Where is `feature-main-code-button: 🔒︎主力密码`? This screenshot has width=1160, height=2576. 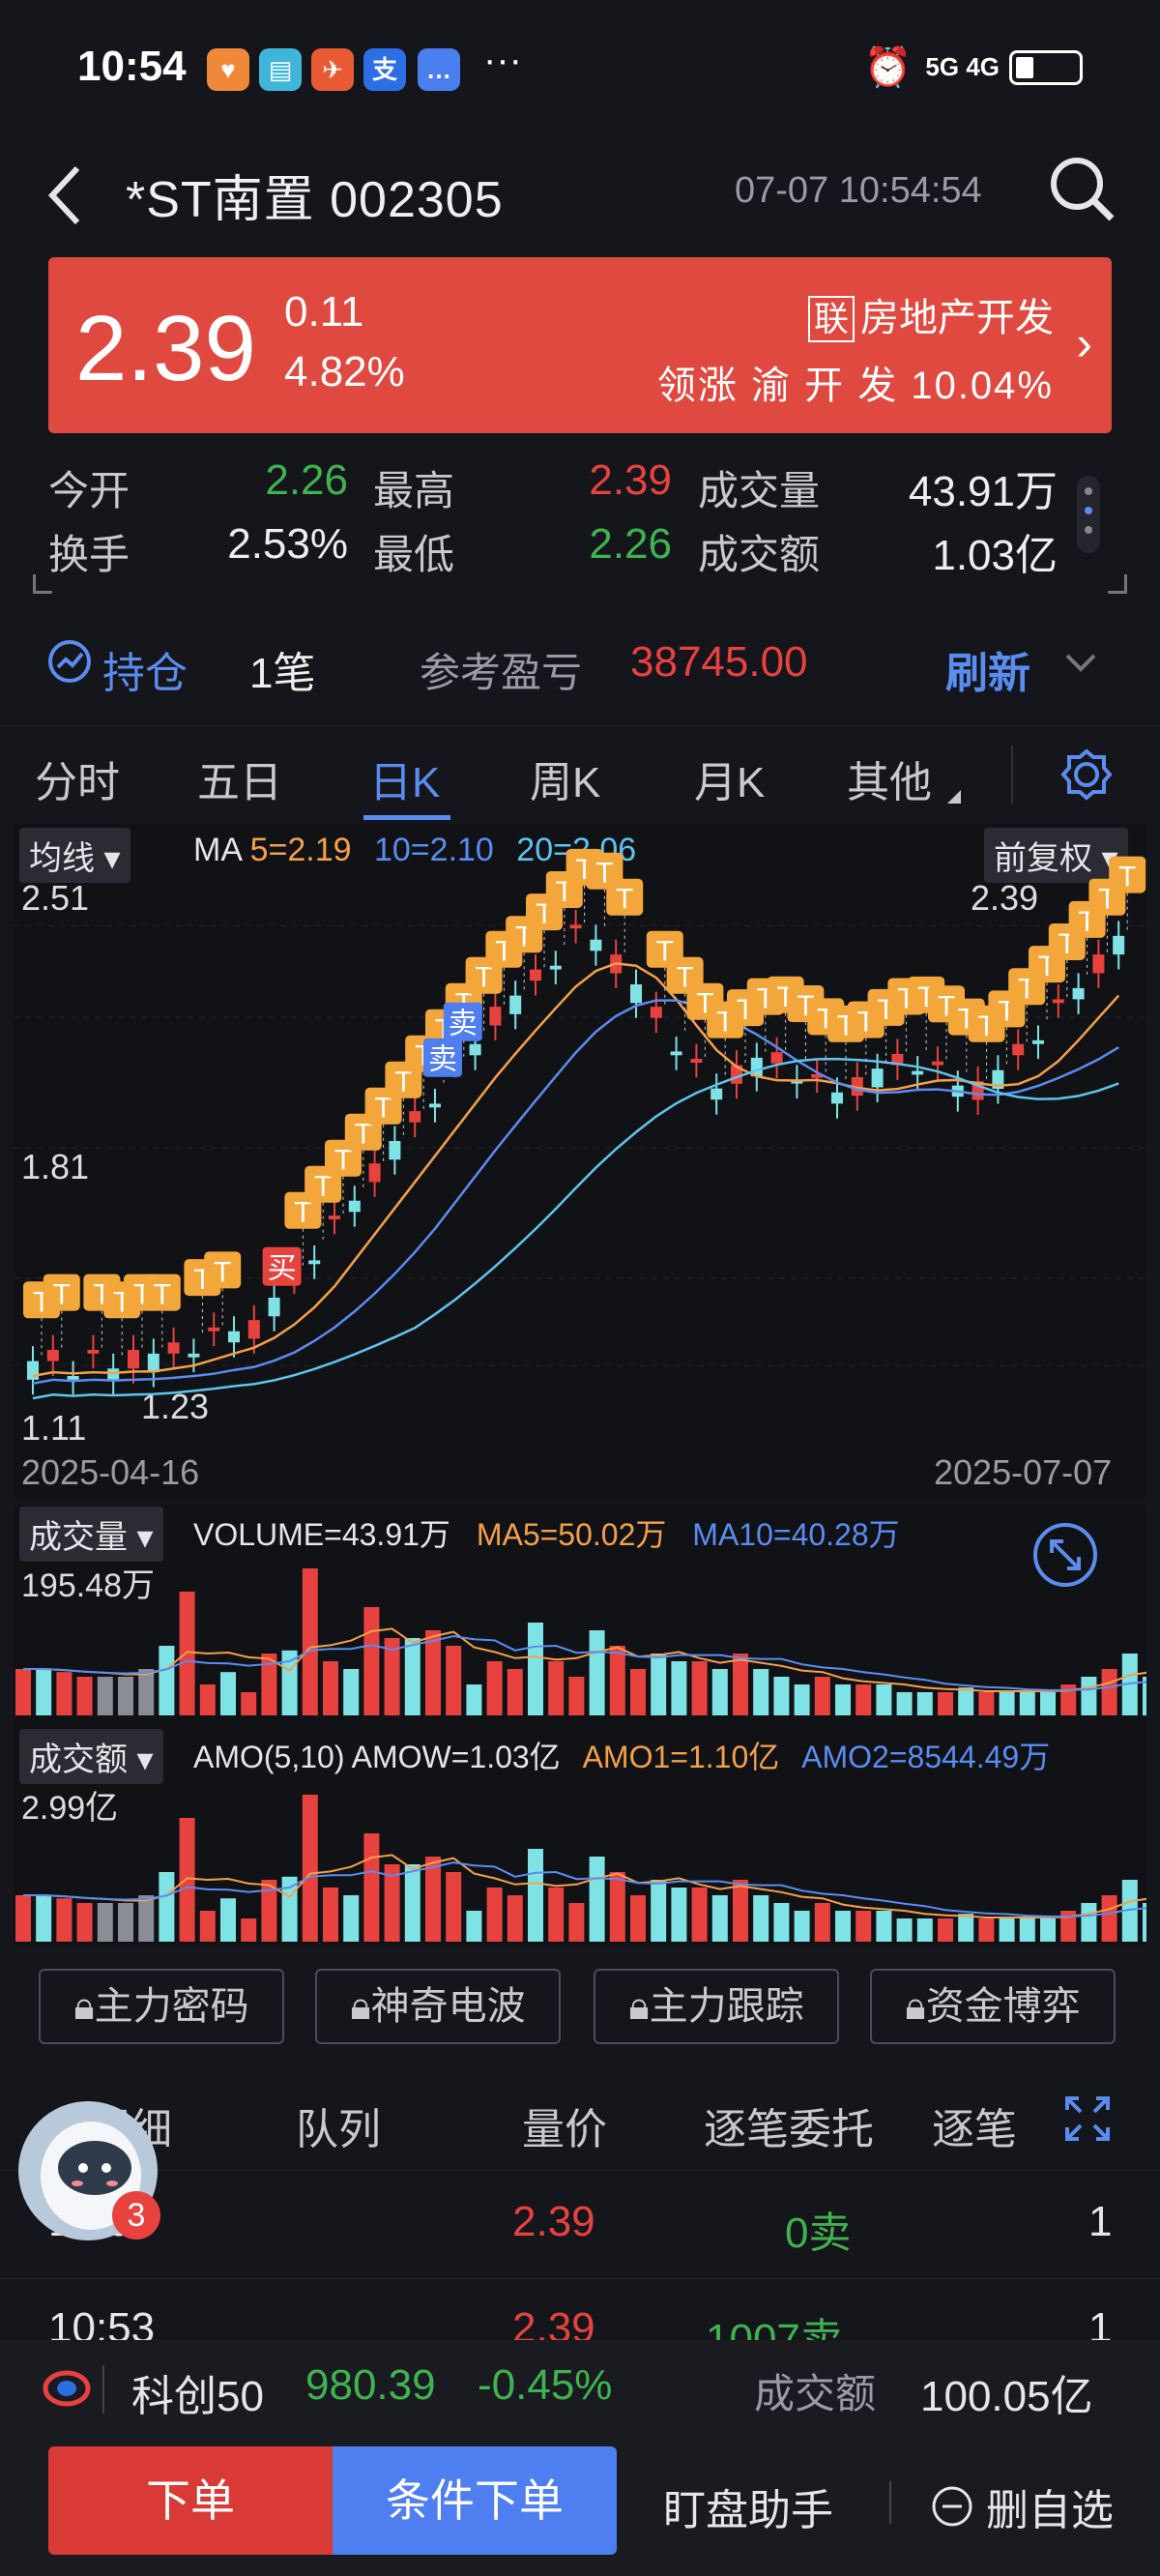 feature-main-code-button: 🔒︎主力密码 is located at coordinates (162, 2006).